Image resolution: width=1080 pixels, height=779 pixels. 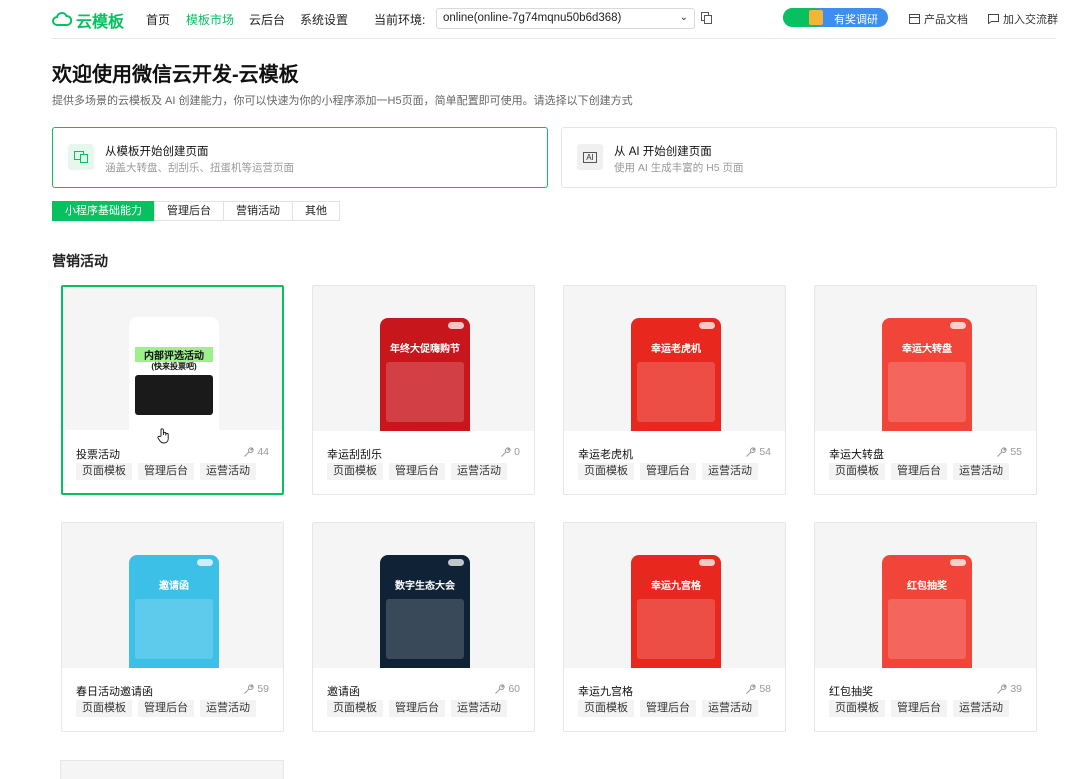 I want to click on docs-link: 产品文档, so click(x=938, y=19).